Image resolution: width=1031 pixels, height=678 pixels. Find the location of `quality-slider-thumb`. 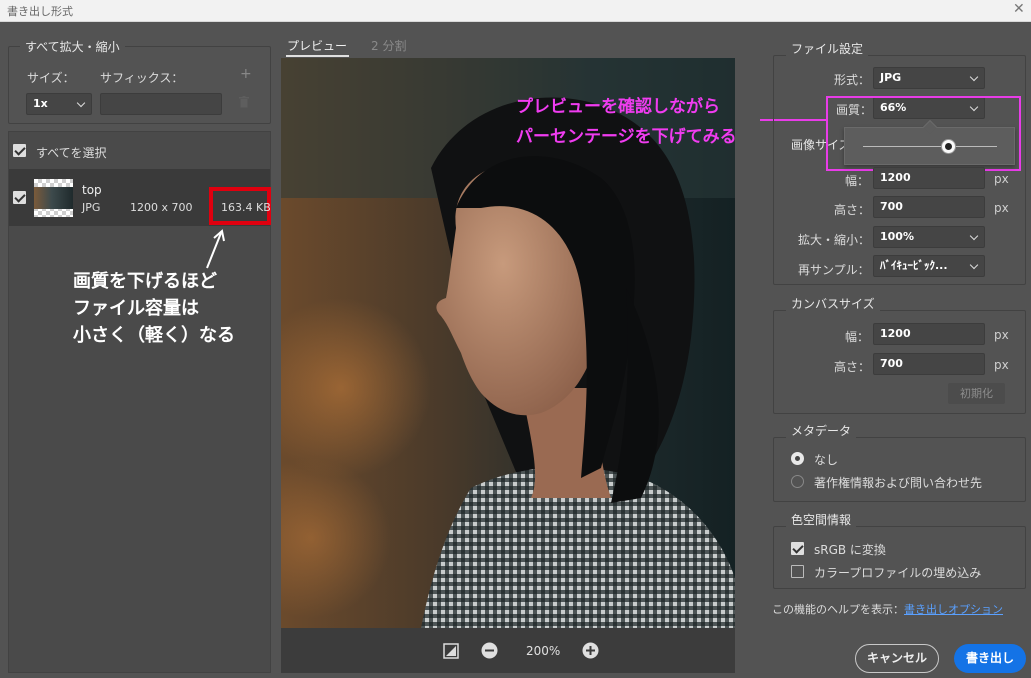

quality-slider-thumb is located at coordinates (948, 146).